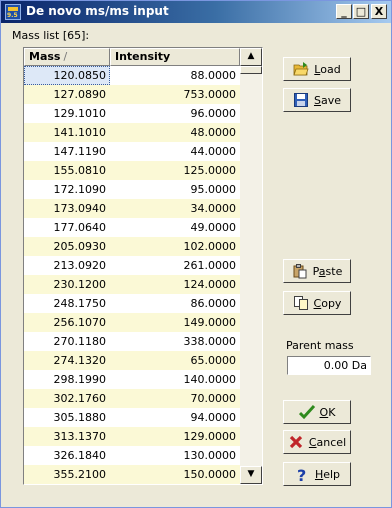  I want to click on intensity-cell: 124.0000, so click(175, 284).